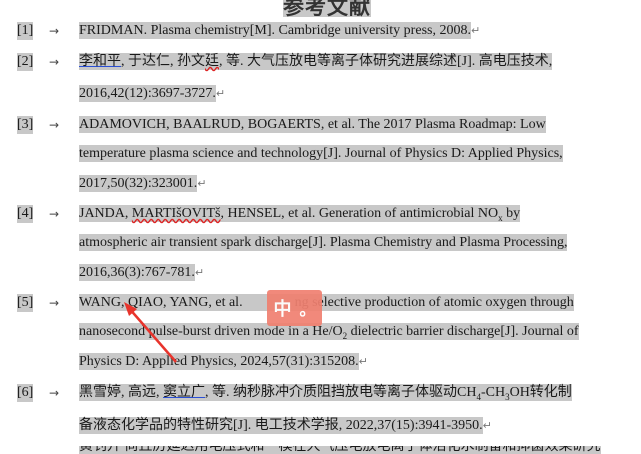  Describe the element at coordinates (282, 309) in the screenshot. I see `ime-chinese-mode-label: 中` at that location.